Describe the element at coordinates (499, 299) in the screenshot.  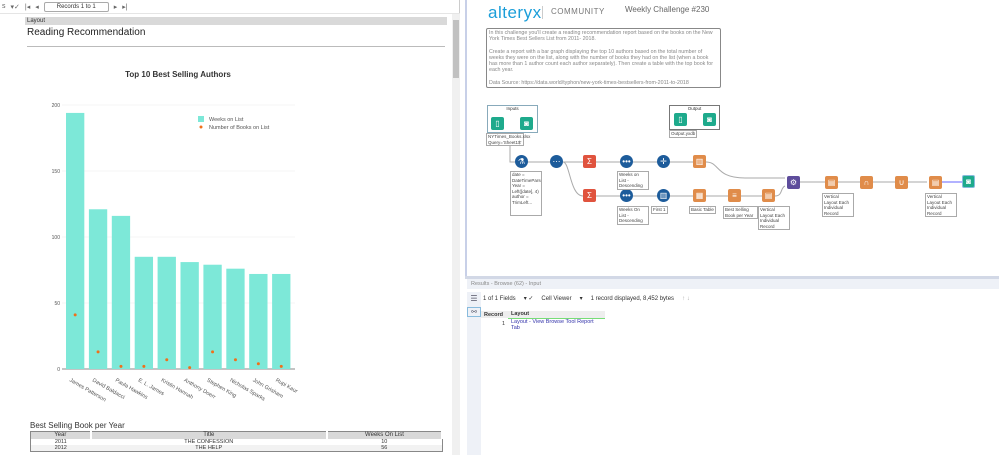
I see `fields-dropdown: 1 of 1 Fields` at that location.